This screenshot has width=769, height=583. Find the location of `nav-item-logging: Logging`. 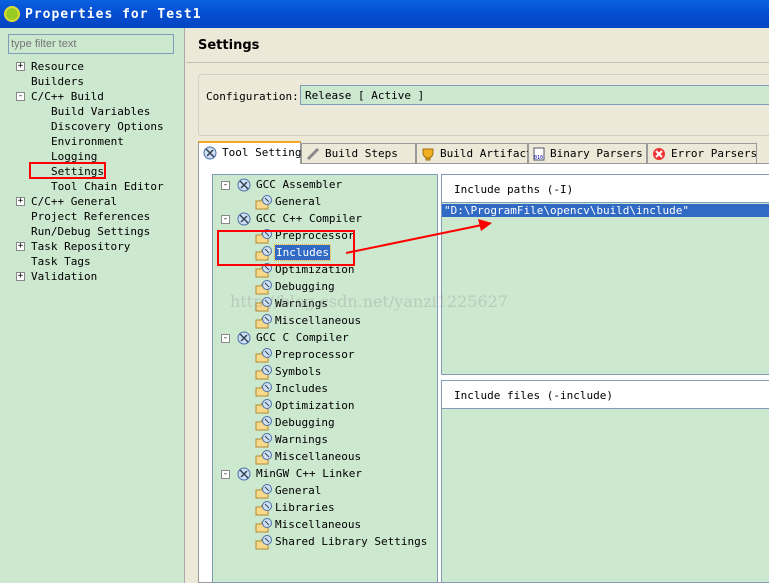

nav-item-logging: Logging is located at coordinates (74, 156).